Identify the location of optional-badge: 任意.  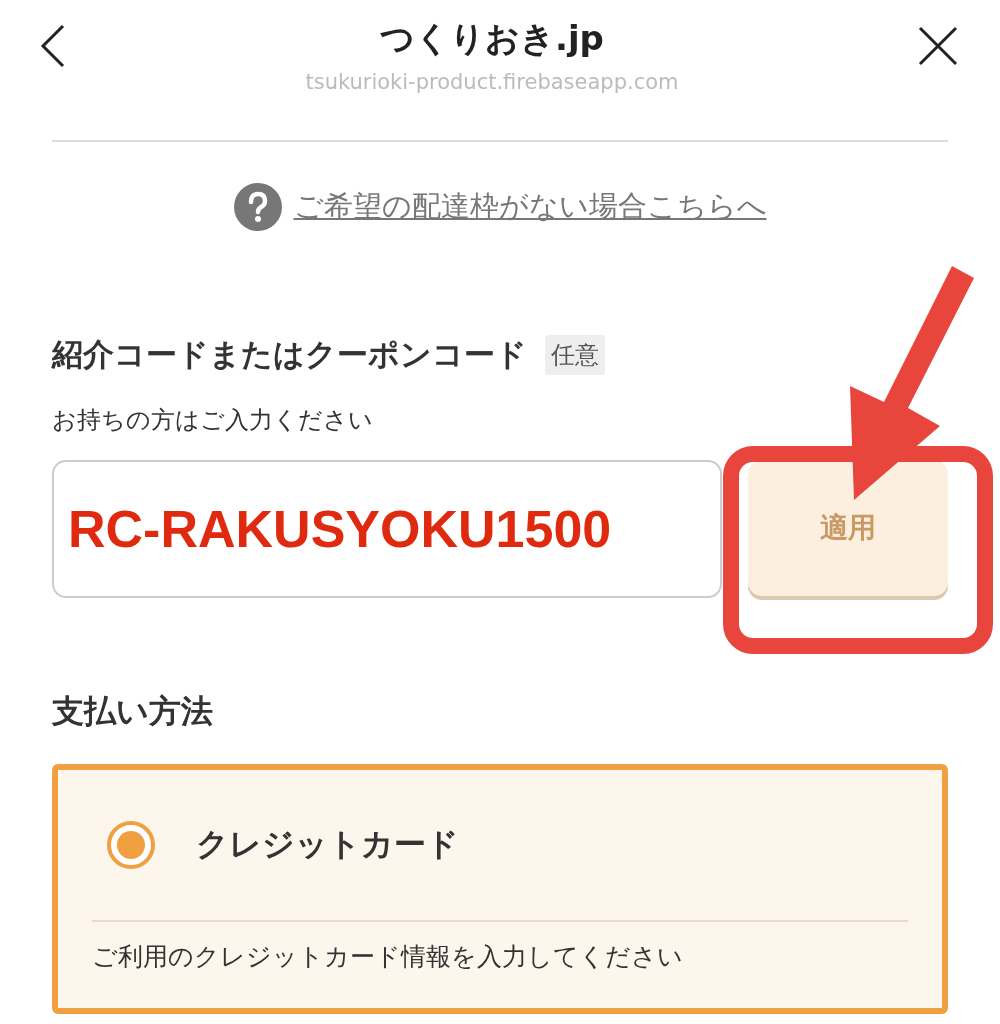
(575, 355).